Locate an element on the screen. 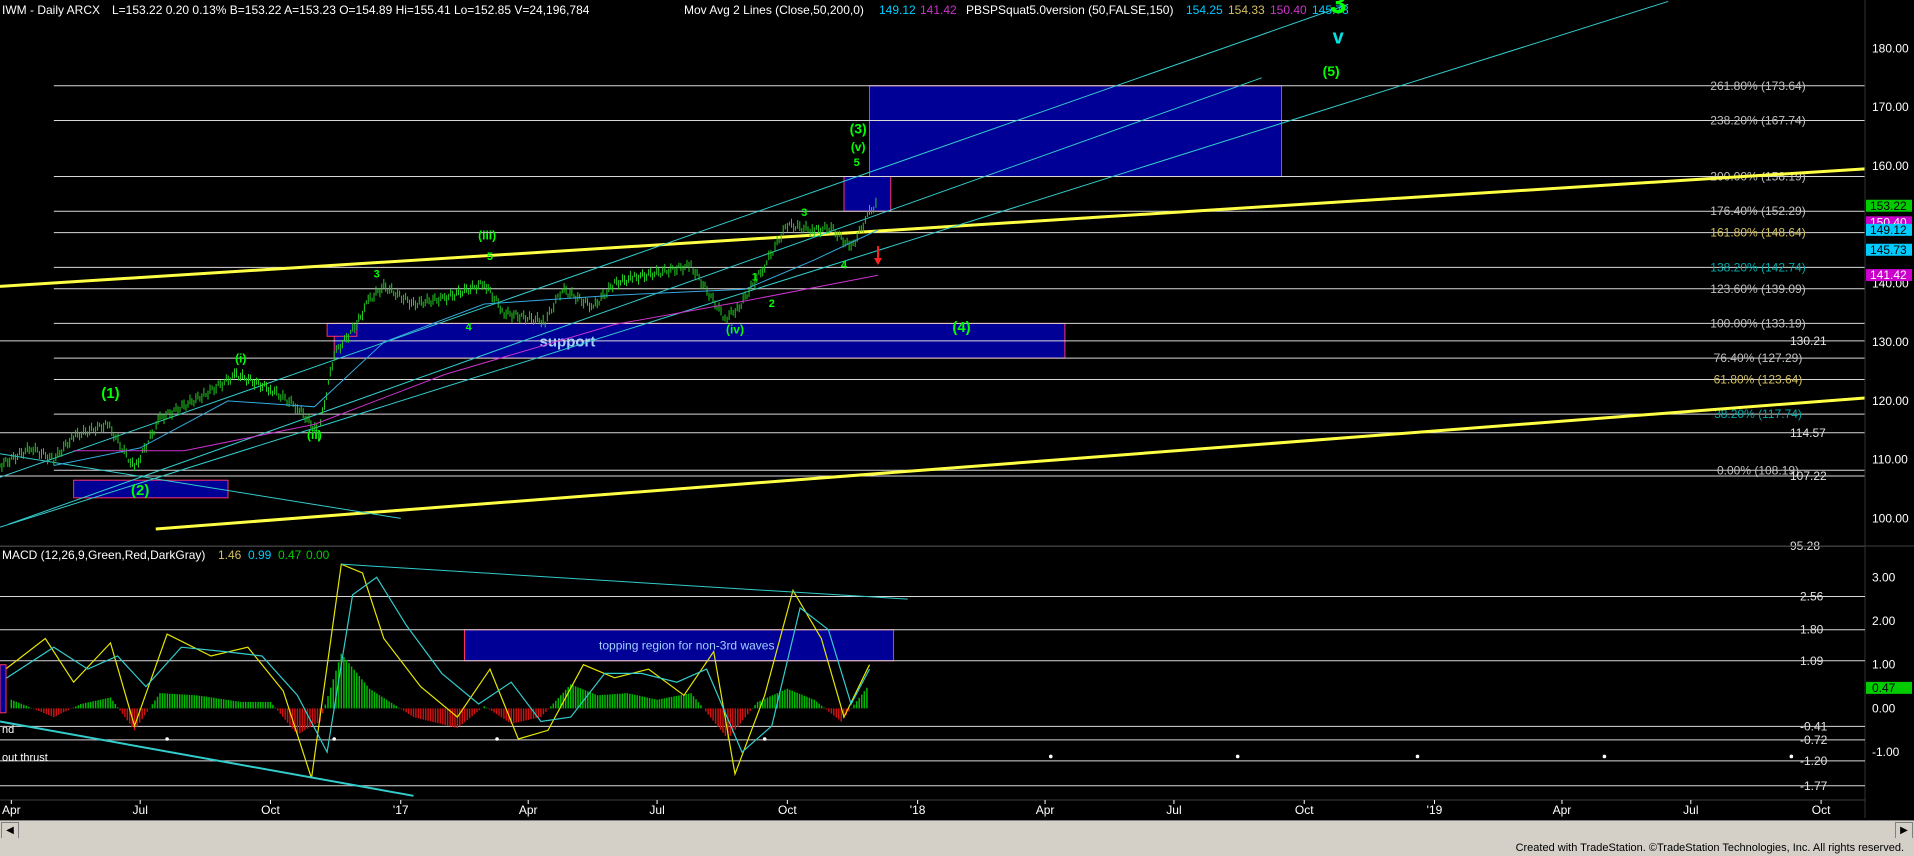 The image size is (1914, 856). fib-level-label: 161.80% (148.64) is located at coordinates (1757, 233).